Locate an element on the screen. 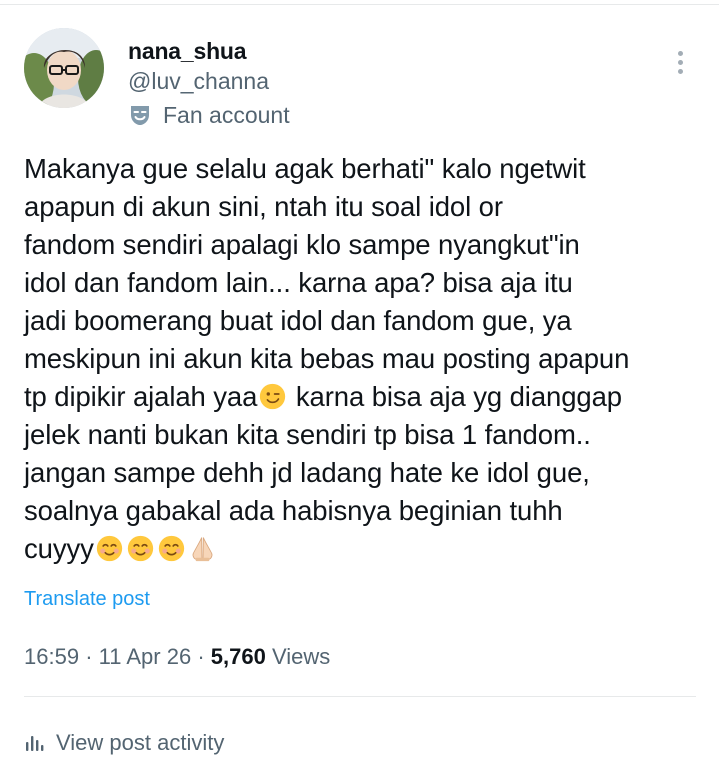 The height and width of the screenshot is (784, 719). avatar is located at coordinates (64, 68).